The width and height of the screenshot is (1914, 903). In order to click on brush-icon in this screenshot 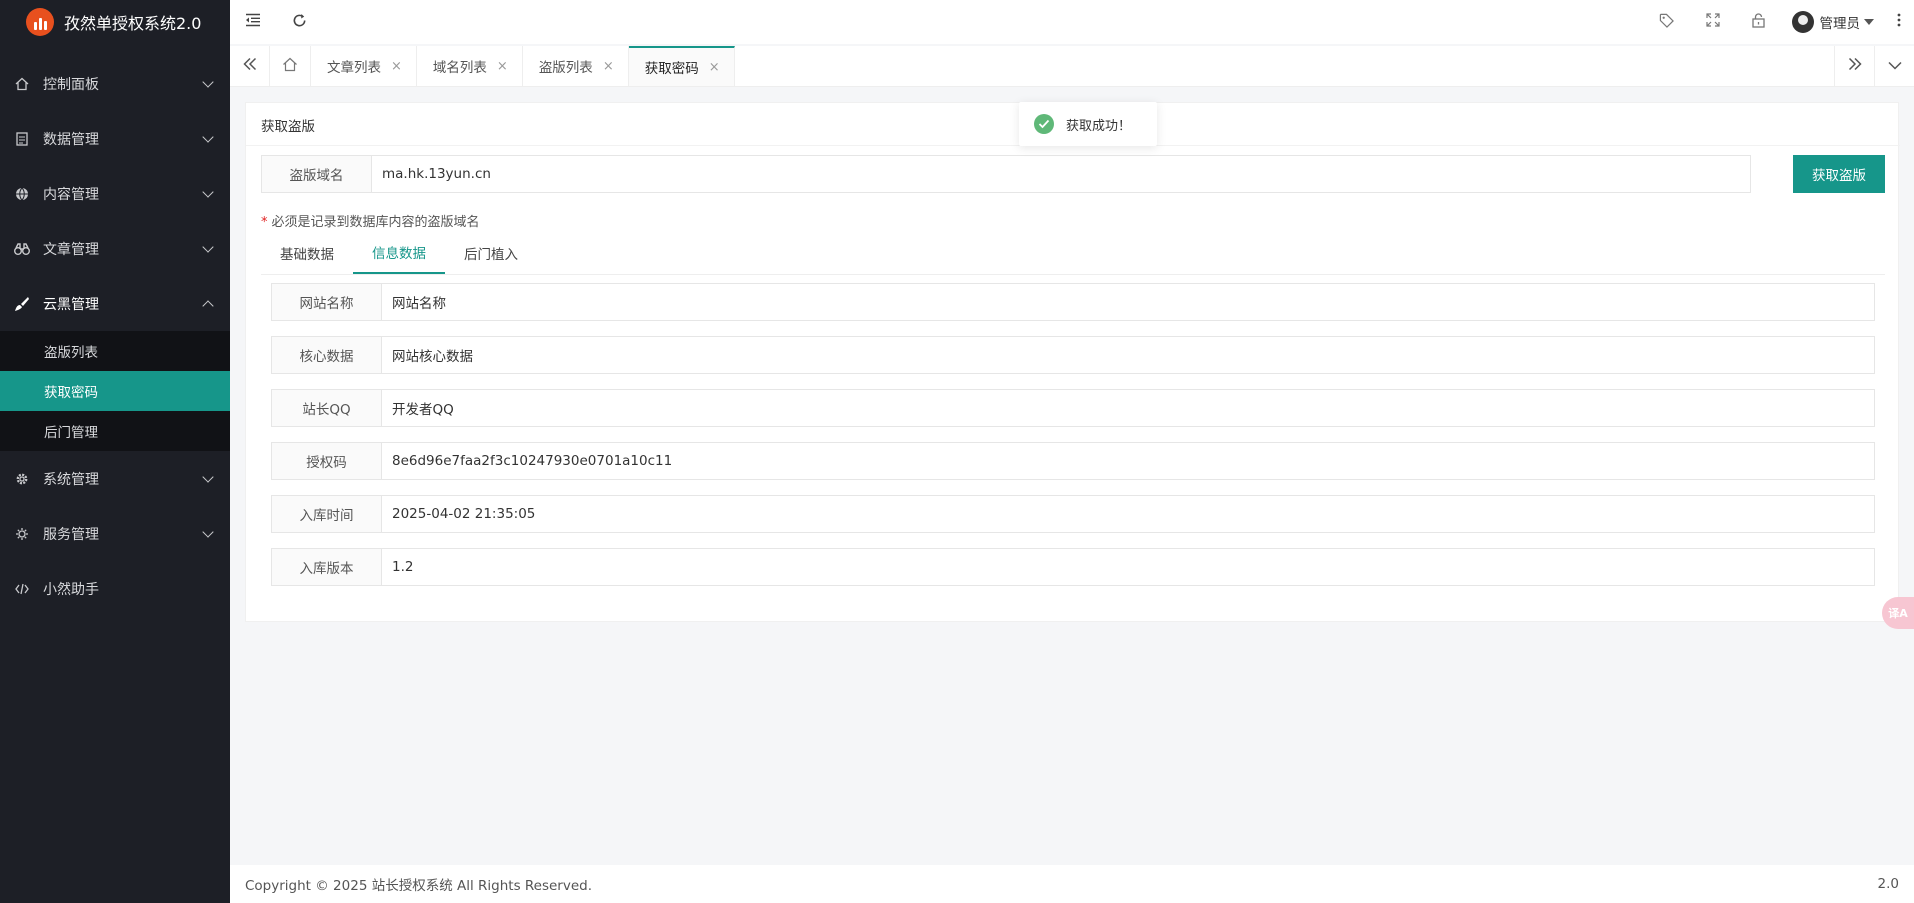, I will do `click(22, 304)`.